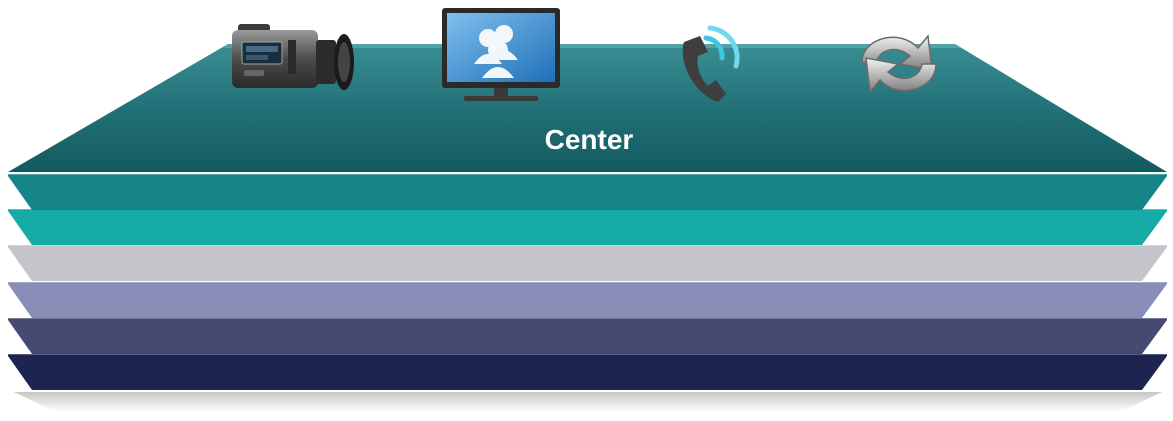 Image resolution: width=1173 pixels, height=421 pixels. What do you see at coordinates (899, 64) in the screenshot?
I see `sync-arrows-icon` at bounding box center [899, 64].